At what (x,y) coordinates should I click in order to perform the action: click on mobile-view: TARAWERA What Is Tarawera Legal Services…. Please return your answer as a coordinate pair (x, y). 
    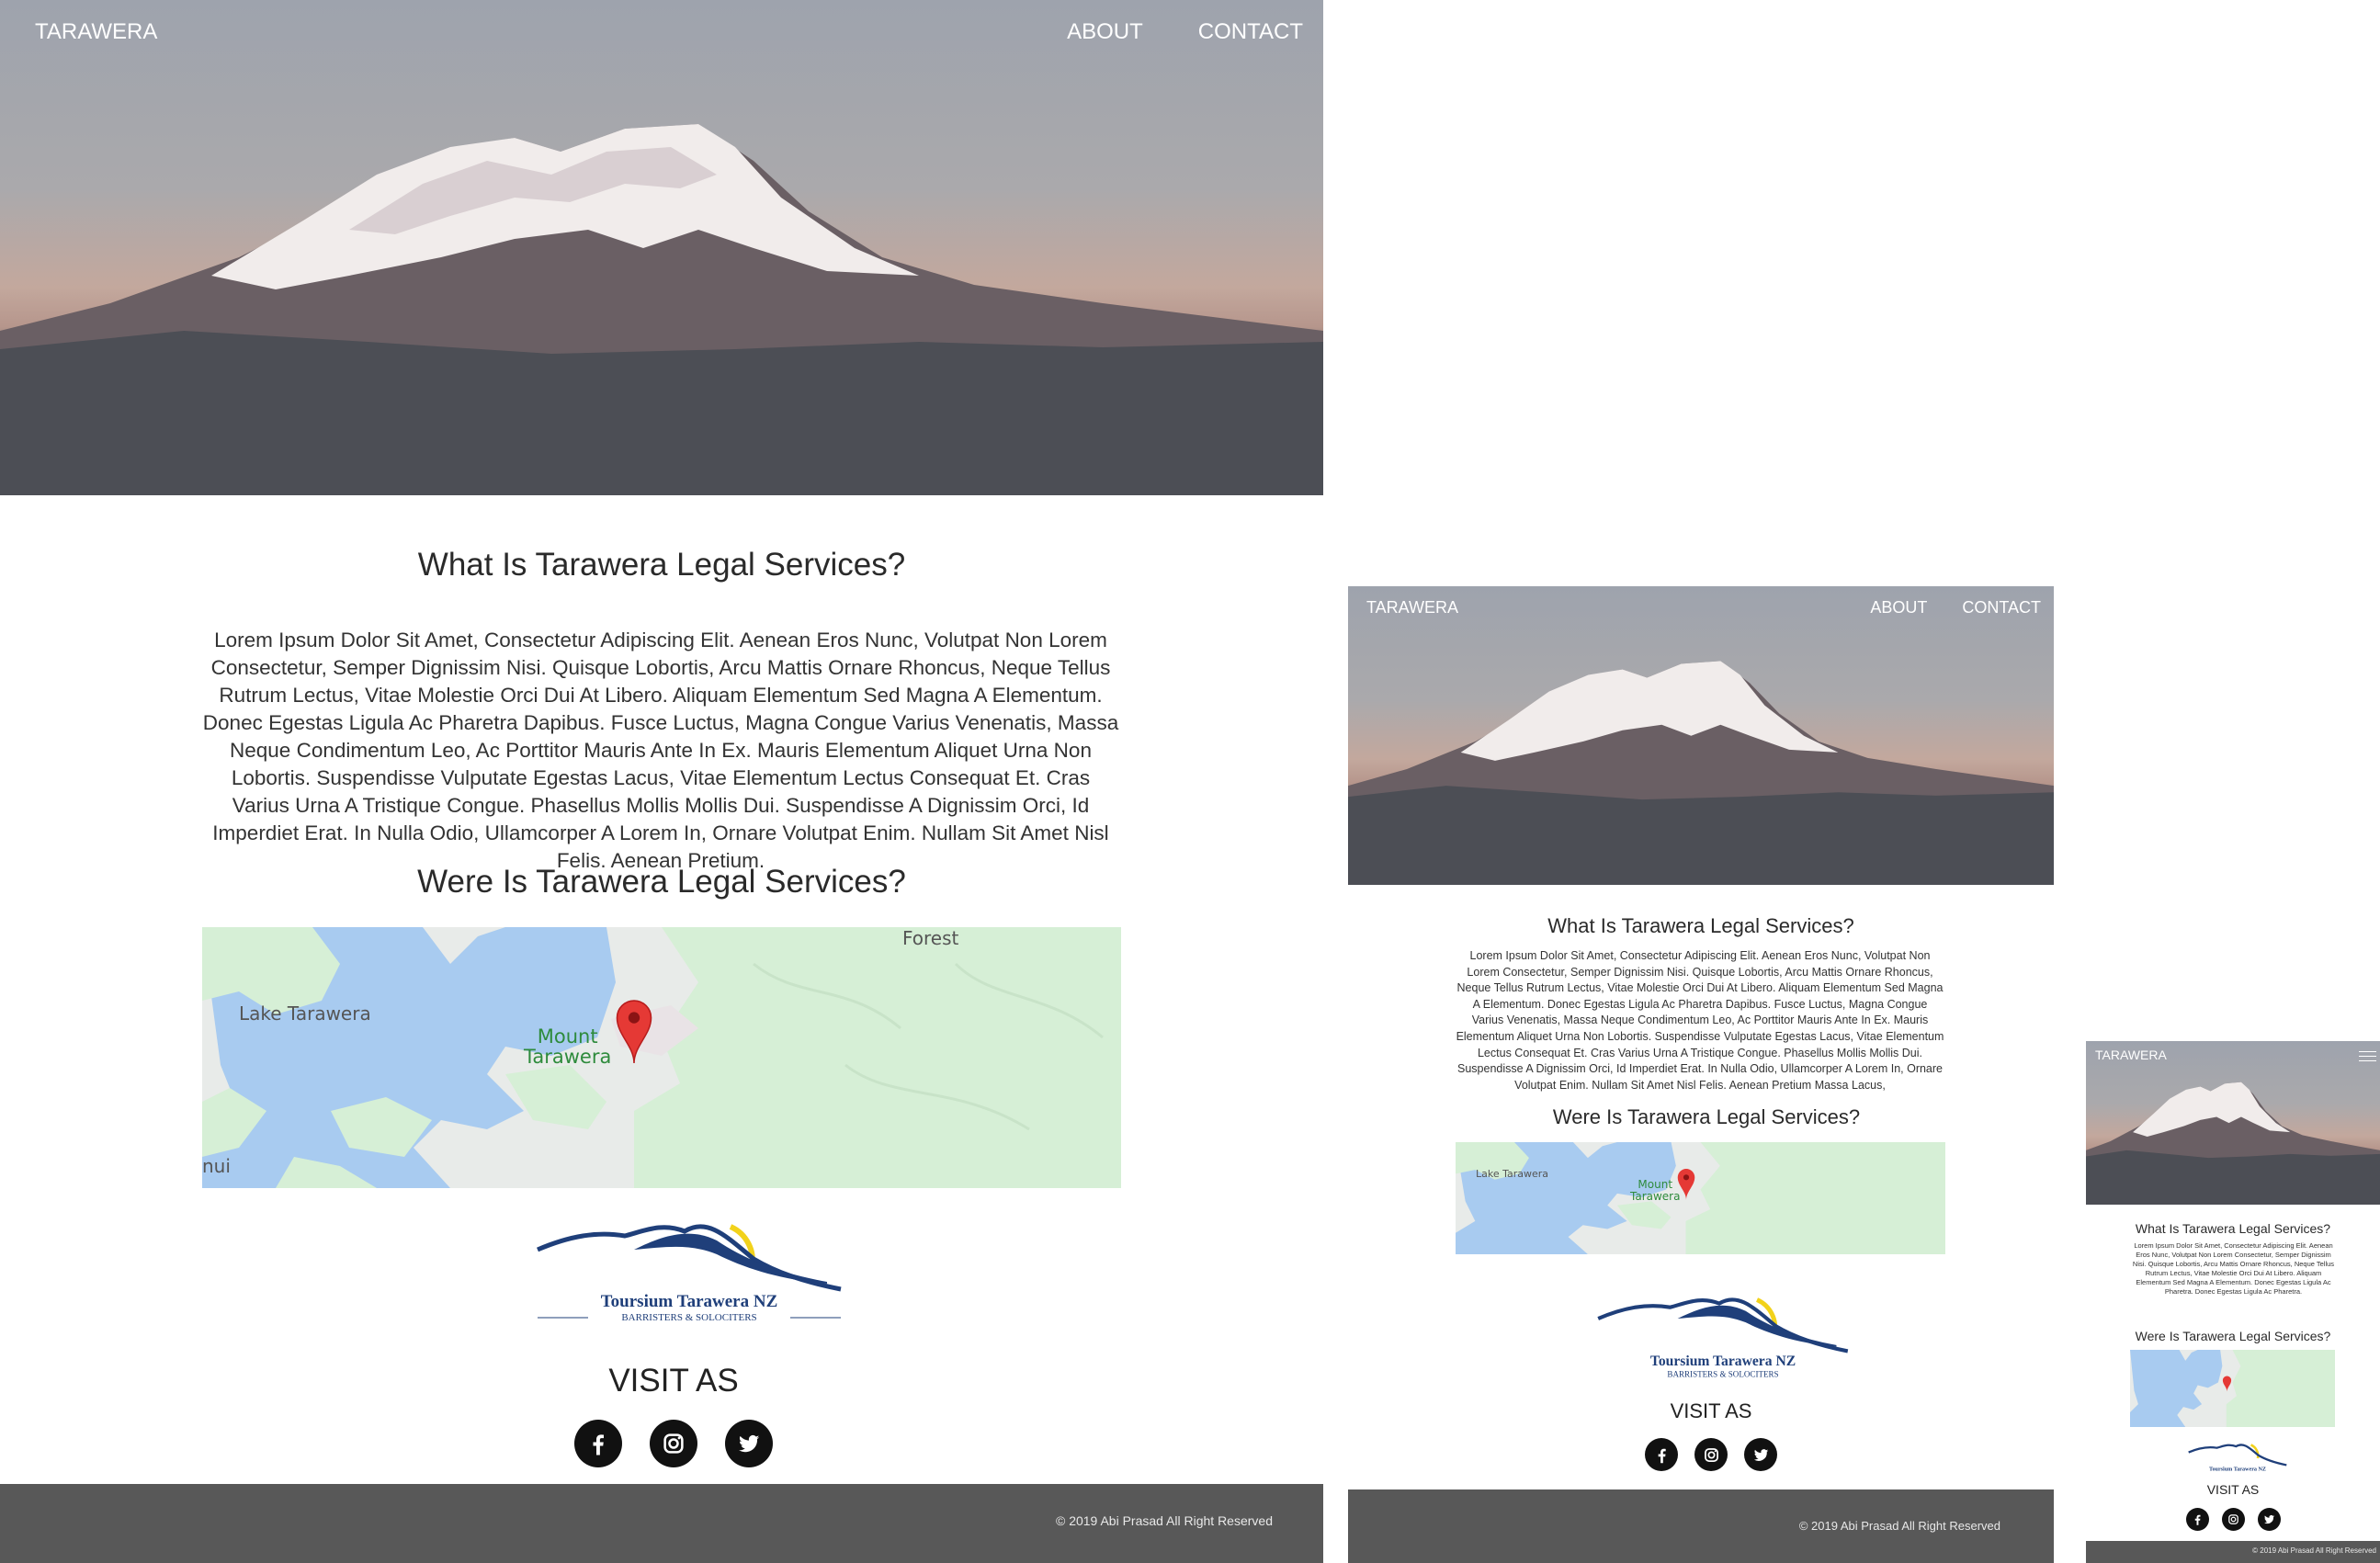
    Looking at the image, I should click on (2233, 1302).